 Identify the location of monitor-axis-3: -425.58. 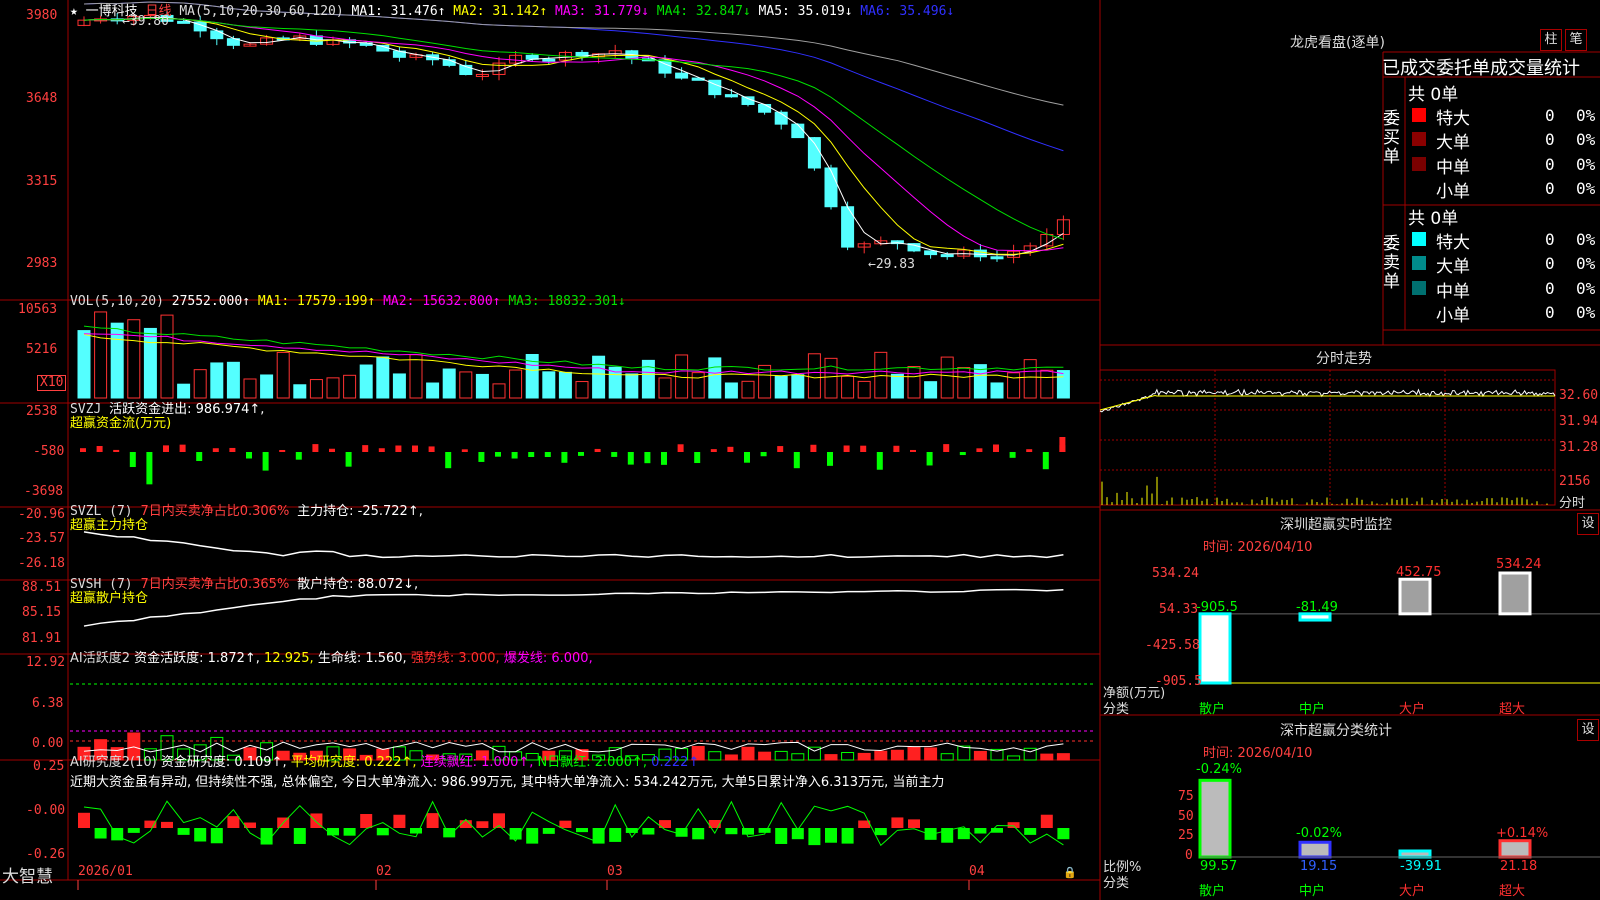
(1172, 645).